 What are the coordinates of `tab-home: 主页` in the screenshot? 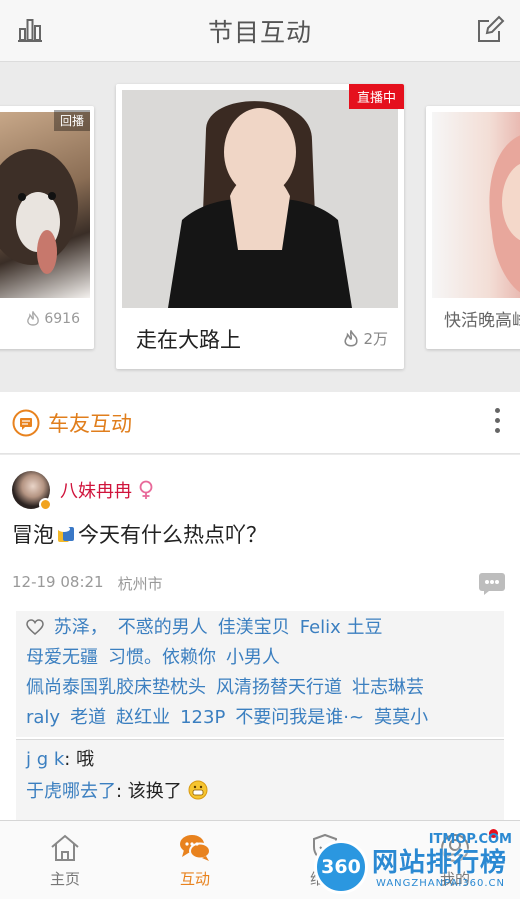 It's located at (65, 860).